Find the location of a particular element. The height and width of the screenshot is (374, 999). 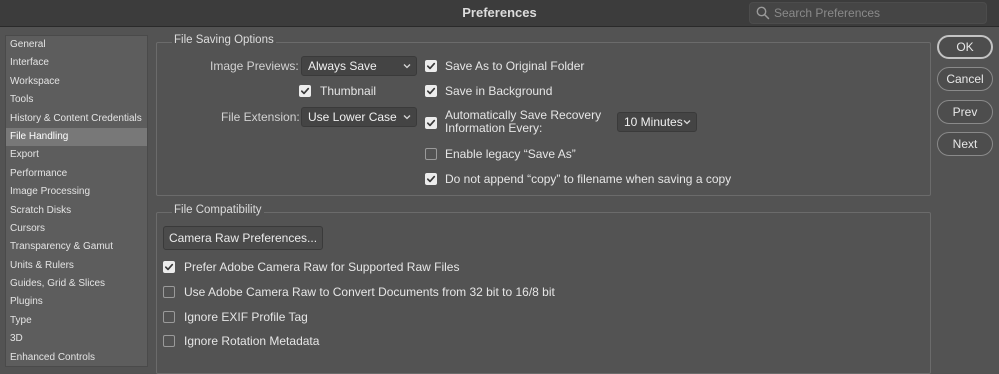

file-extension-value: Use Lower Case is located at coordinates (352, 117).